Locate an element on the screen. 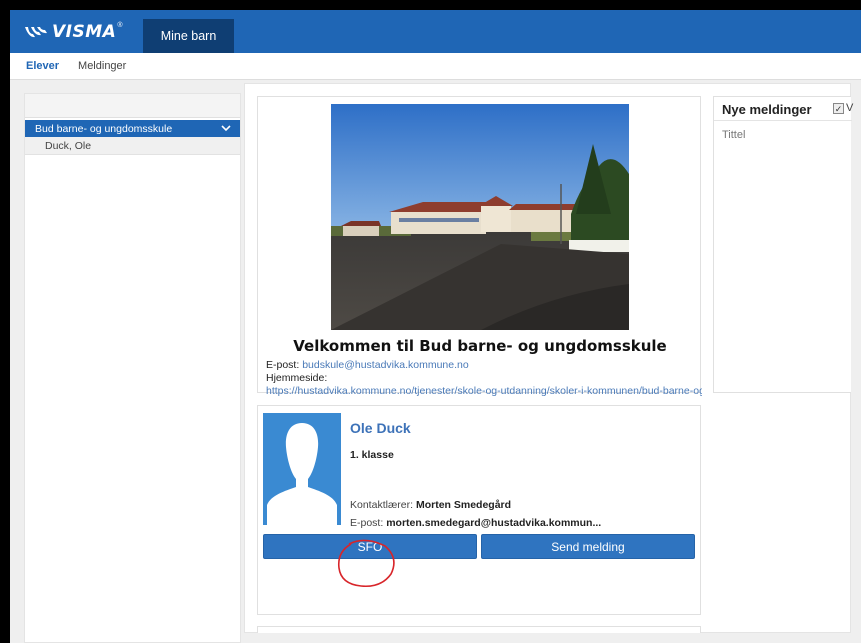 The height and width of the screenshot is (643, 861). school-email-row: E-post: budskule@hustadvika.kommune.no is located at coordinates (367, 365).